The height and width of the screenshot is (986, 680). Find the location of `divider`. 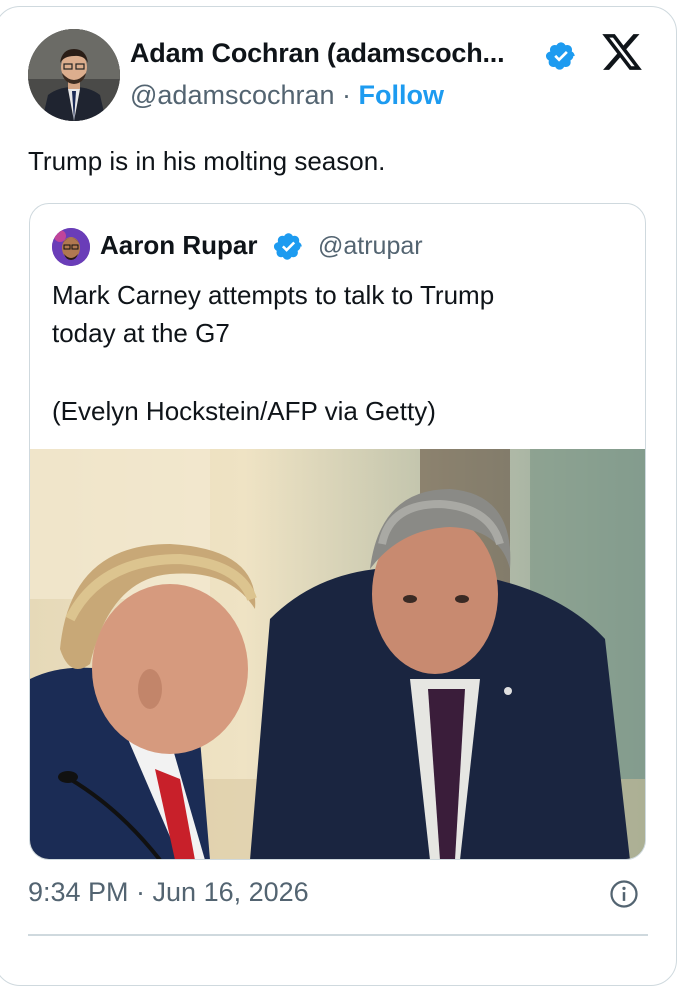

divider is located at coordinates (338, 935).